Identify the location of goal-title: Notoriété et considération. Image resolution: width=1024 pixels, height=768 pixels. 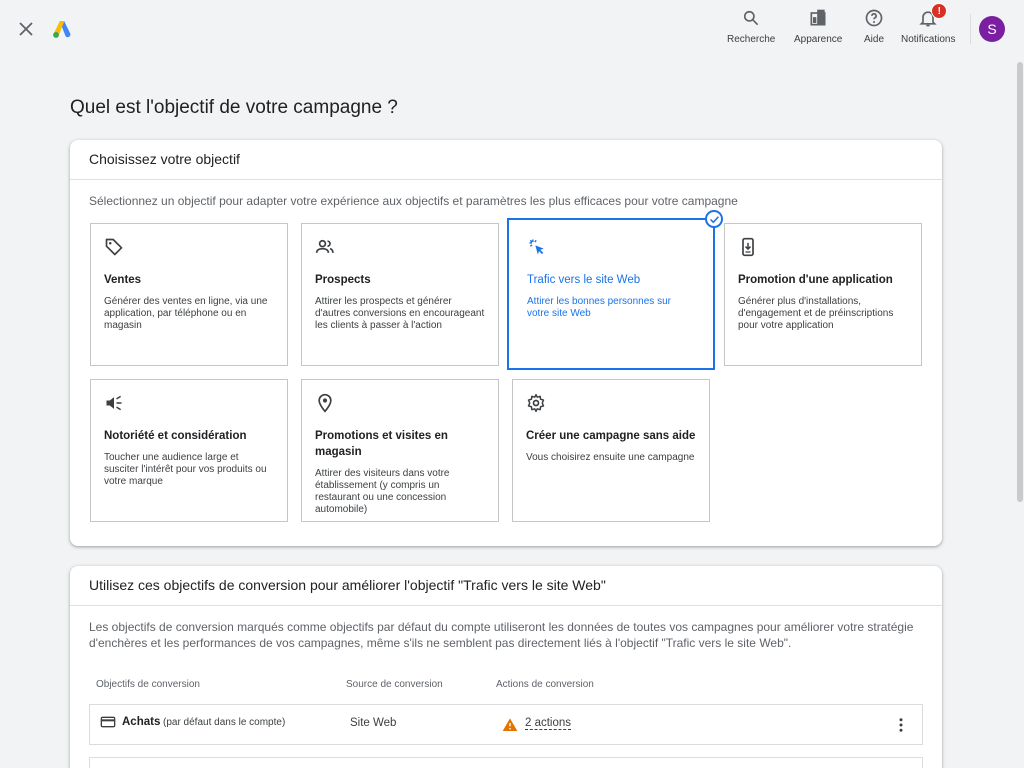
(175, 436).